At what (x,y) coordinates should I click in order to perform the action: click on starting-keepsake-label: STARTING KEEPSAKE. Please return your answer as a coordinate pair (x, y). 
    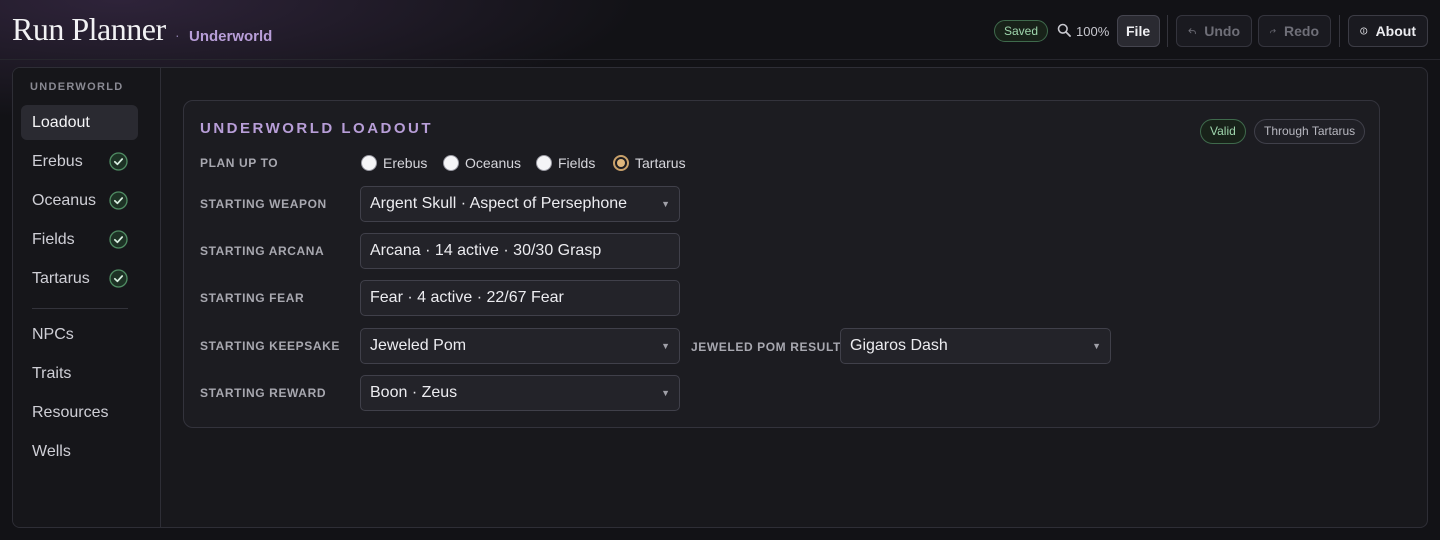
    Looking at the image, I should click on (270, 346).